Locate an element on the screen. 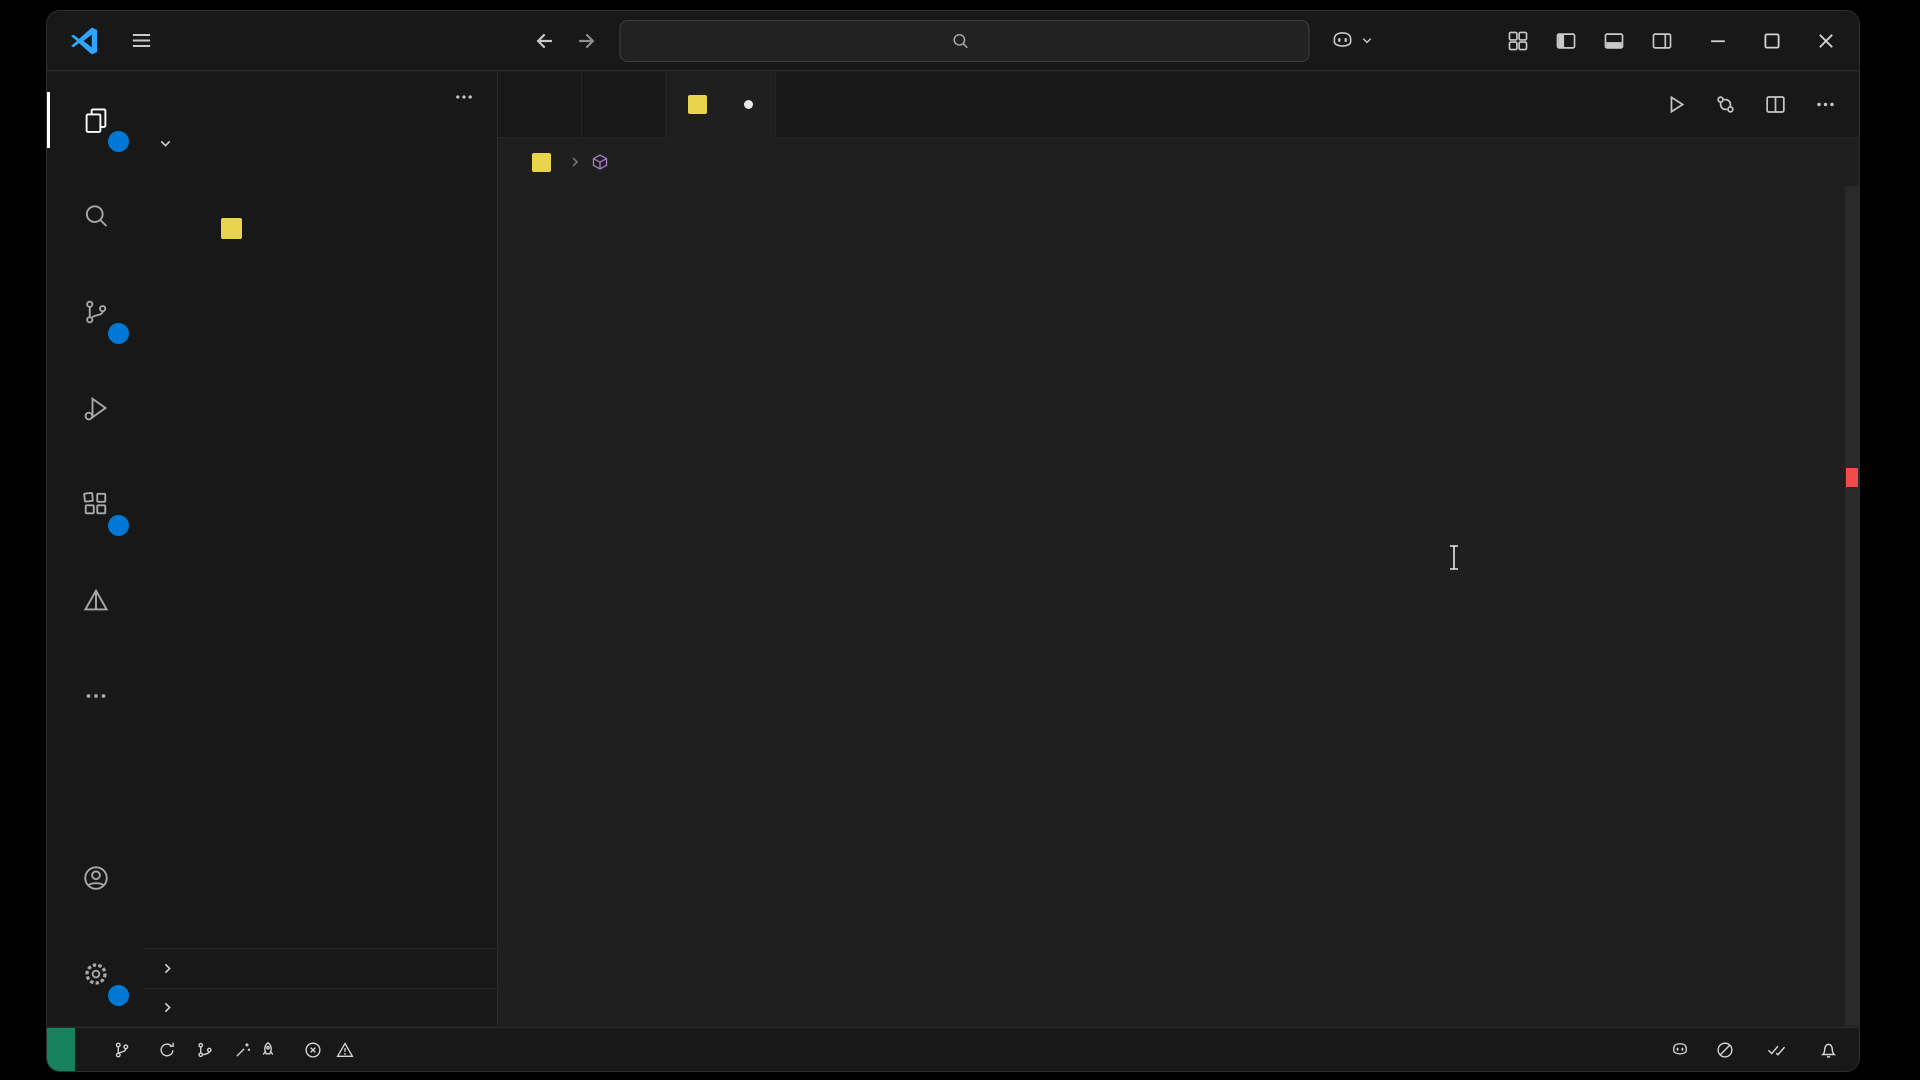  wand-icon is located at coordinates (243, 1050).